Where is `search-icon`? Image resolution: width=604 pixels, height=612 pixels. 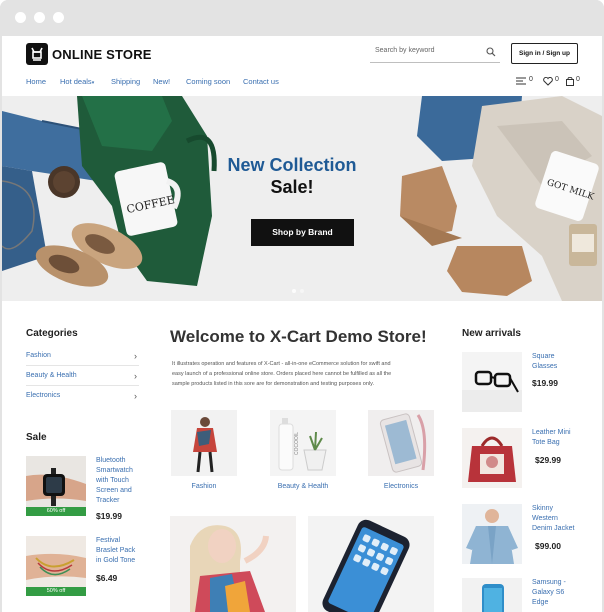
search-icon is located at coordinates (491, 52).